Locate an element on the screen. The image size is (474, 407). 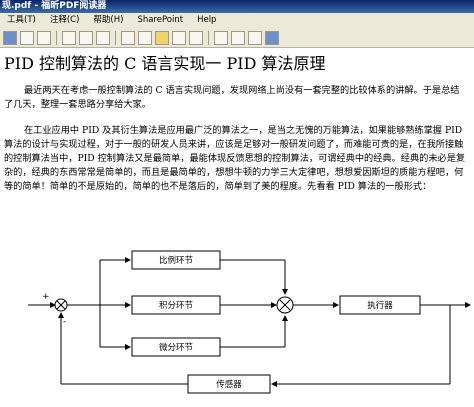
snapshot-icon is located at coordinates (103, 37).